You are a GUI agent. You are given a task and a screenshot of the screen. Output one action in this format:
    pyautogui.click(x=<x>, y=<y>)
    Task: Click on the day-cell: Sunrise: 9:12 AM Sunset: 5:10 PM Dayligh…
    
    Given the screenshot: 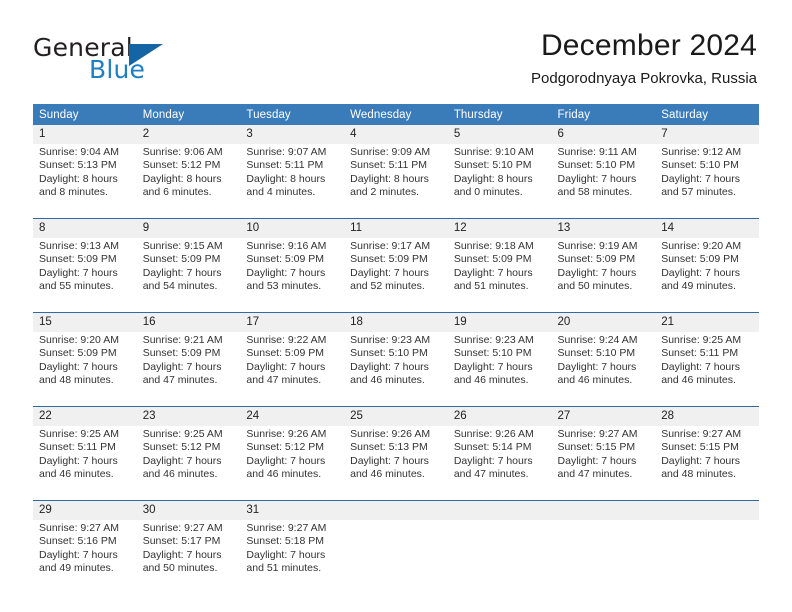 What is the action you would take?
    pyautogui.click(x=707, y=181)
    